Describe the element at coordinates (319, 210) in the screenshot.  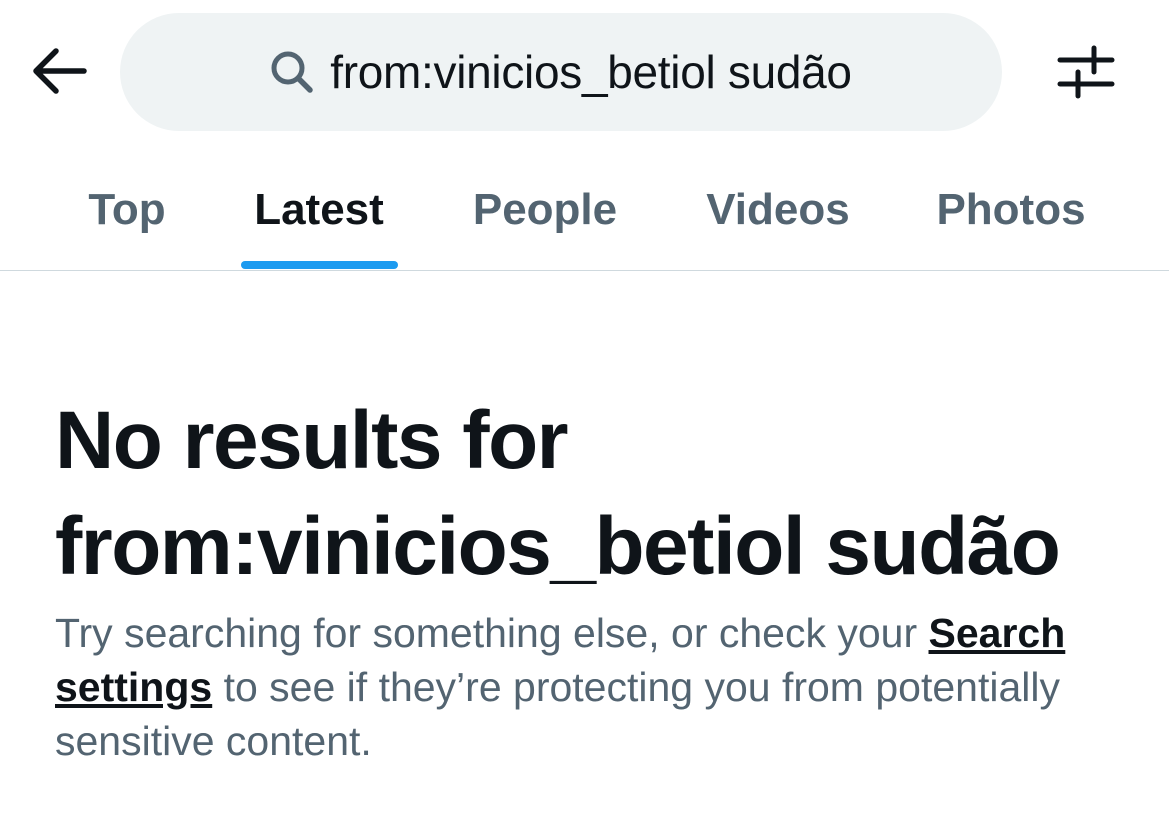
I see `tab-latest: Latest` at that location.